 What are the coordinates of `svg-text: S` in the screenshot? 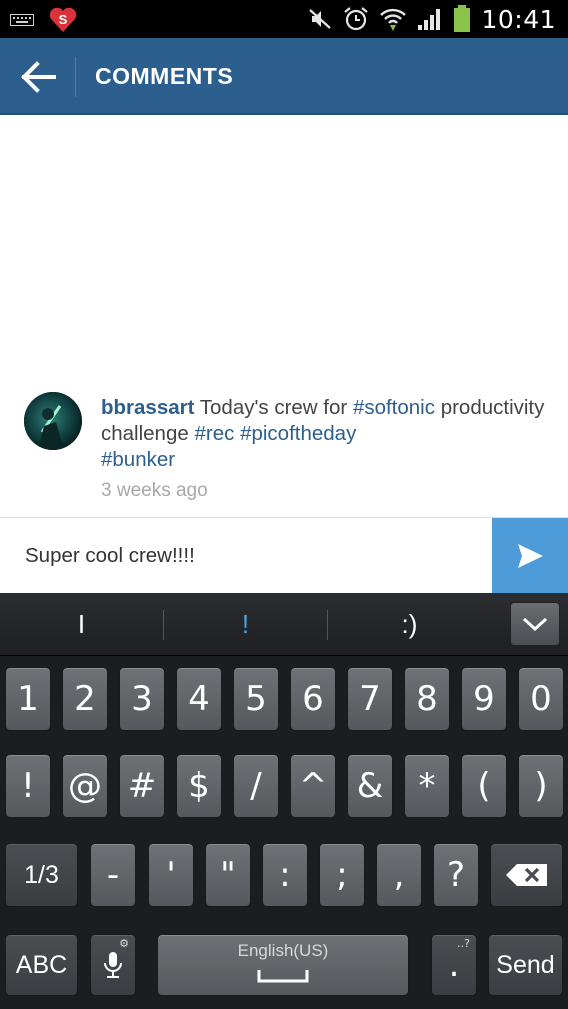 It's located at (63, 19).